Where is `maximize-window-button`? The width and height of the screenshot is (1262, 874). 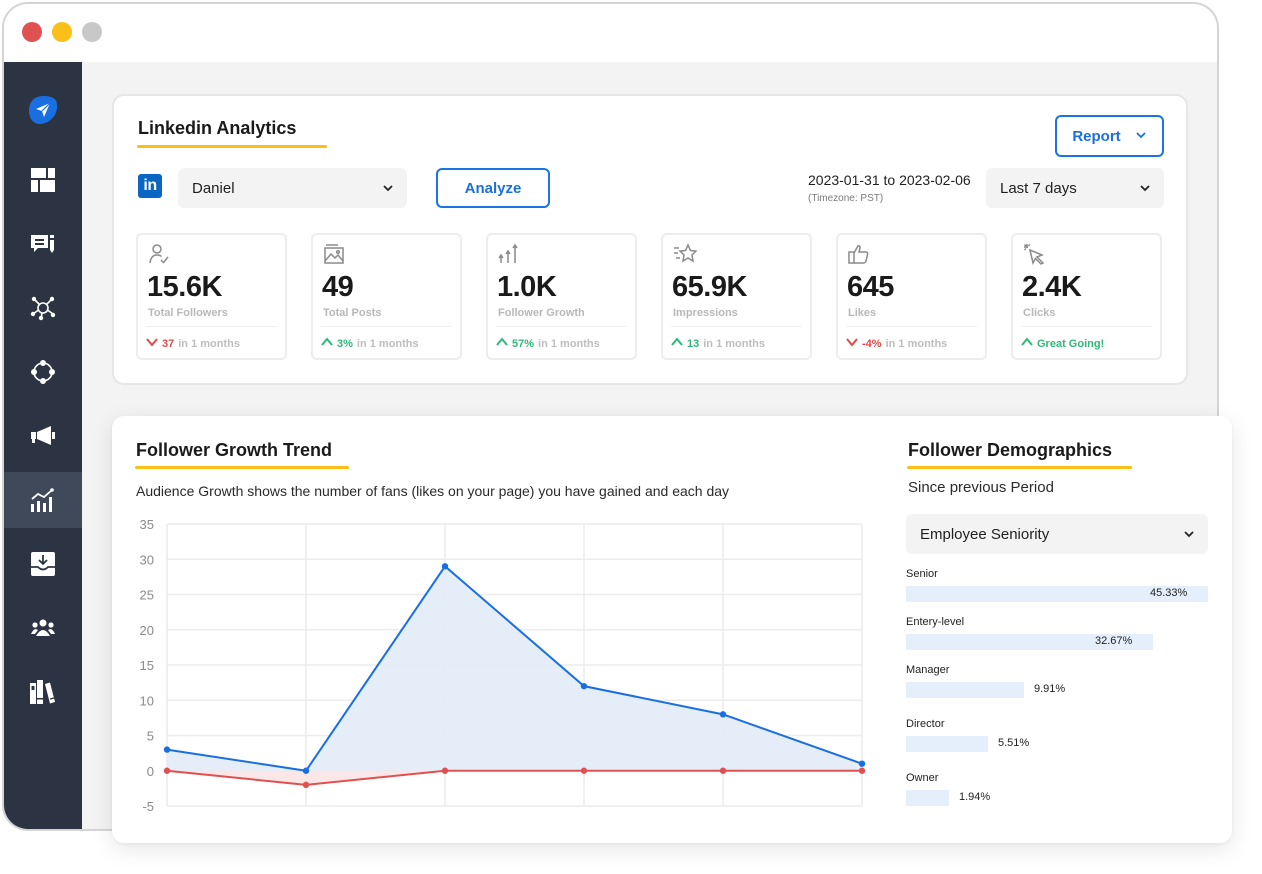
maximize-window-button is located at coordinates (92, 32).